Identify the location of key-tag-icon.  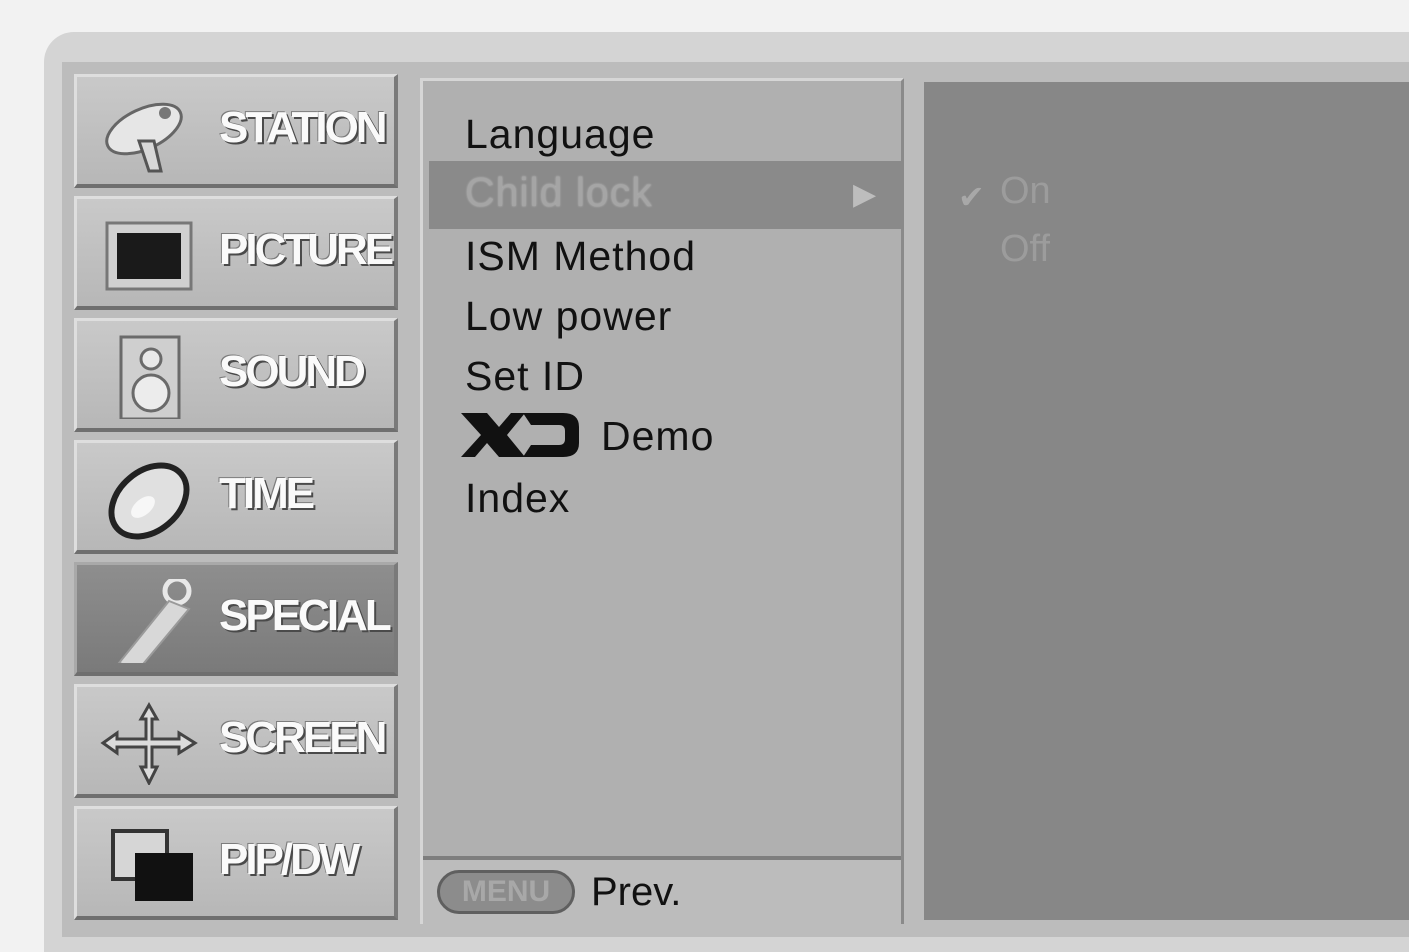
(149, 623).